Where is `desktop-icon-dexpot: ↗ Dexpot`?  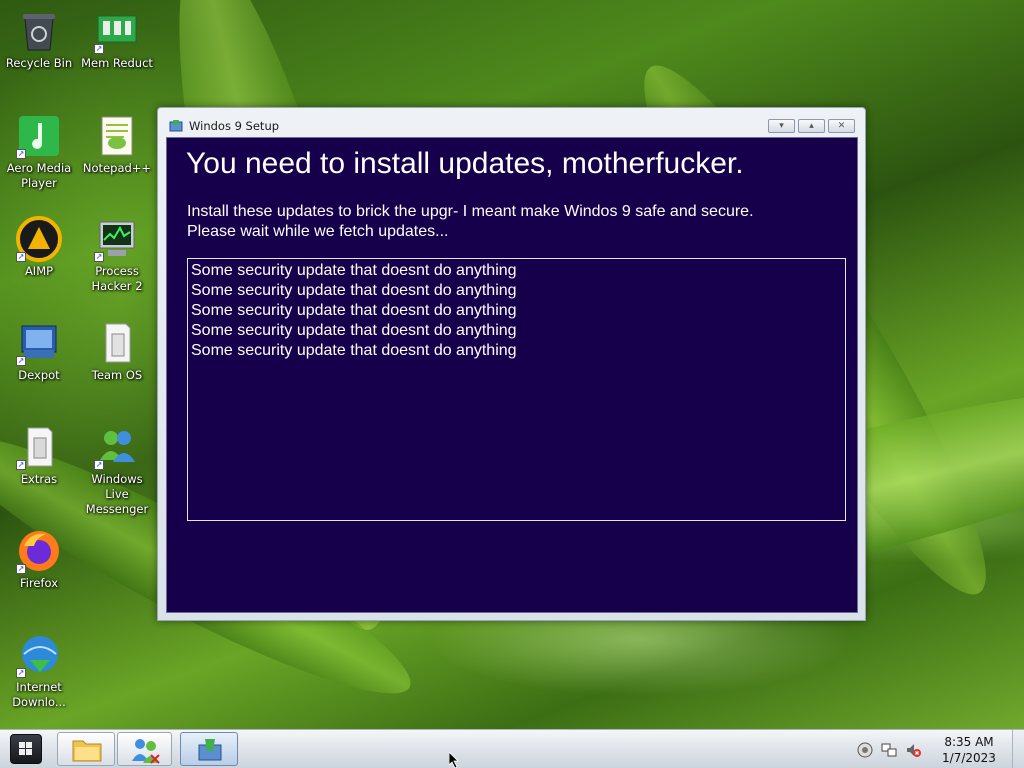 desktop-icon-dexpot: ↗ Dexpot is located at coordinates (39, 351).